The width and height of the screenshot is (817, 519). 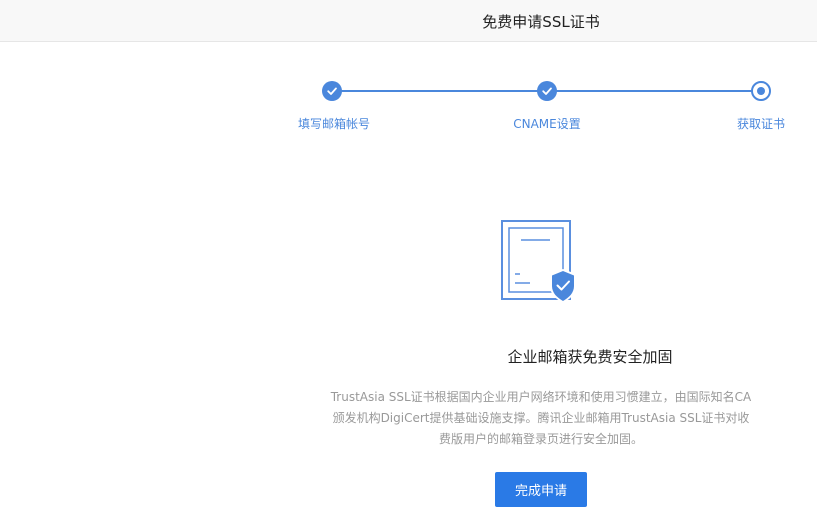 What do you see at coordinates (332, 91) in the screenshot?
I see `step-1-check-icon` at bounding box center [332, 91].